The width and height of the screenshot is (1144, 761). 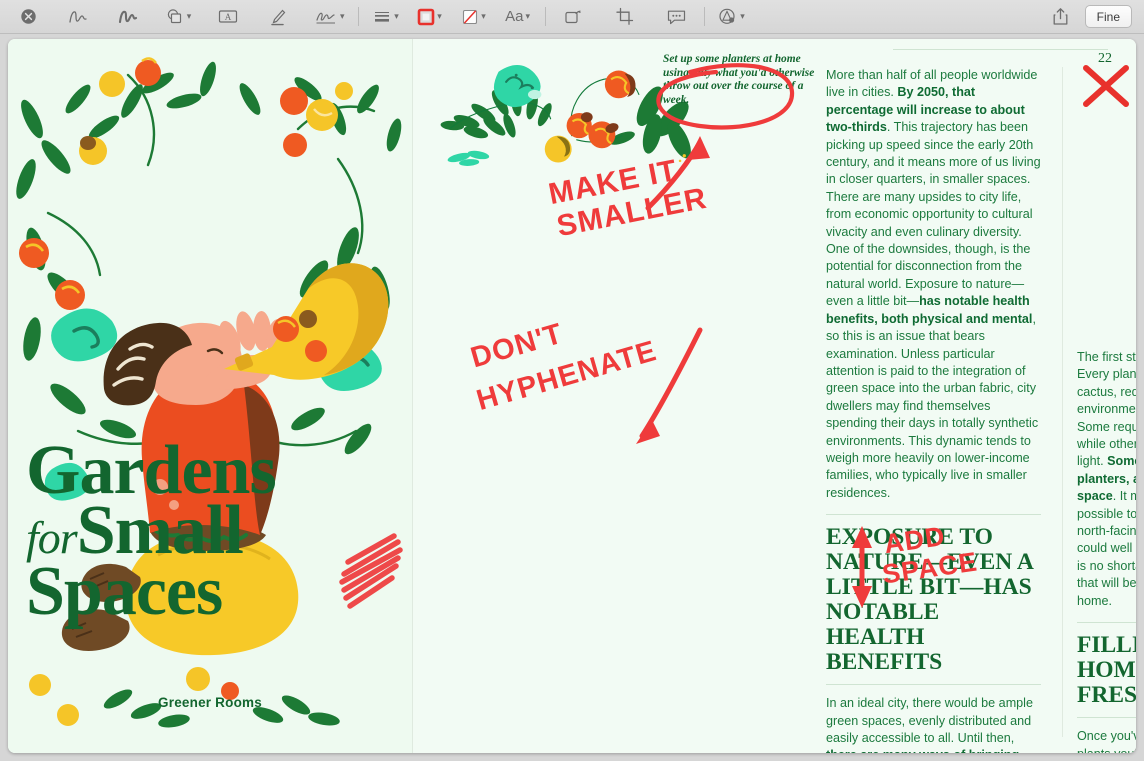 I want to click on share-icon, so click(x=1060, y=16).